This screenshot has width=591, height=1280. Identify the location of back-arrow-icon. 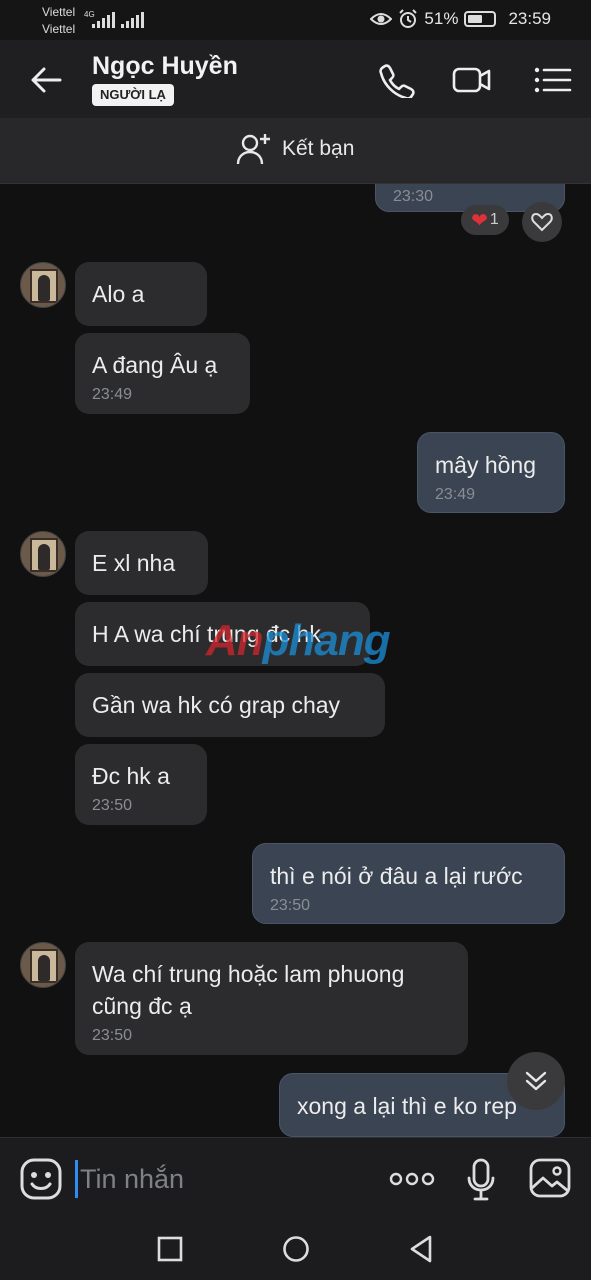
(46, 80).